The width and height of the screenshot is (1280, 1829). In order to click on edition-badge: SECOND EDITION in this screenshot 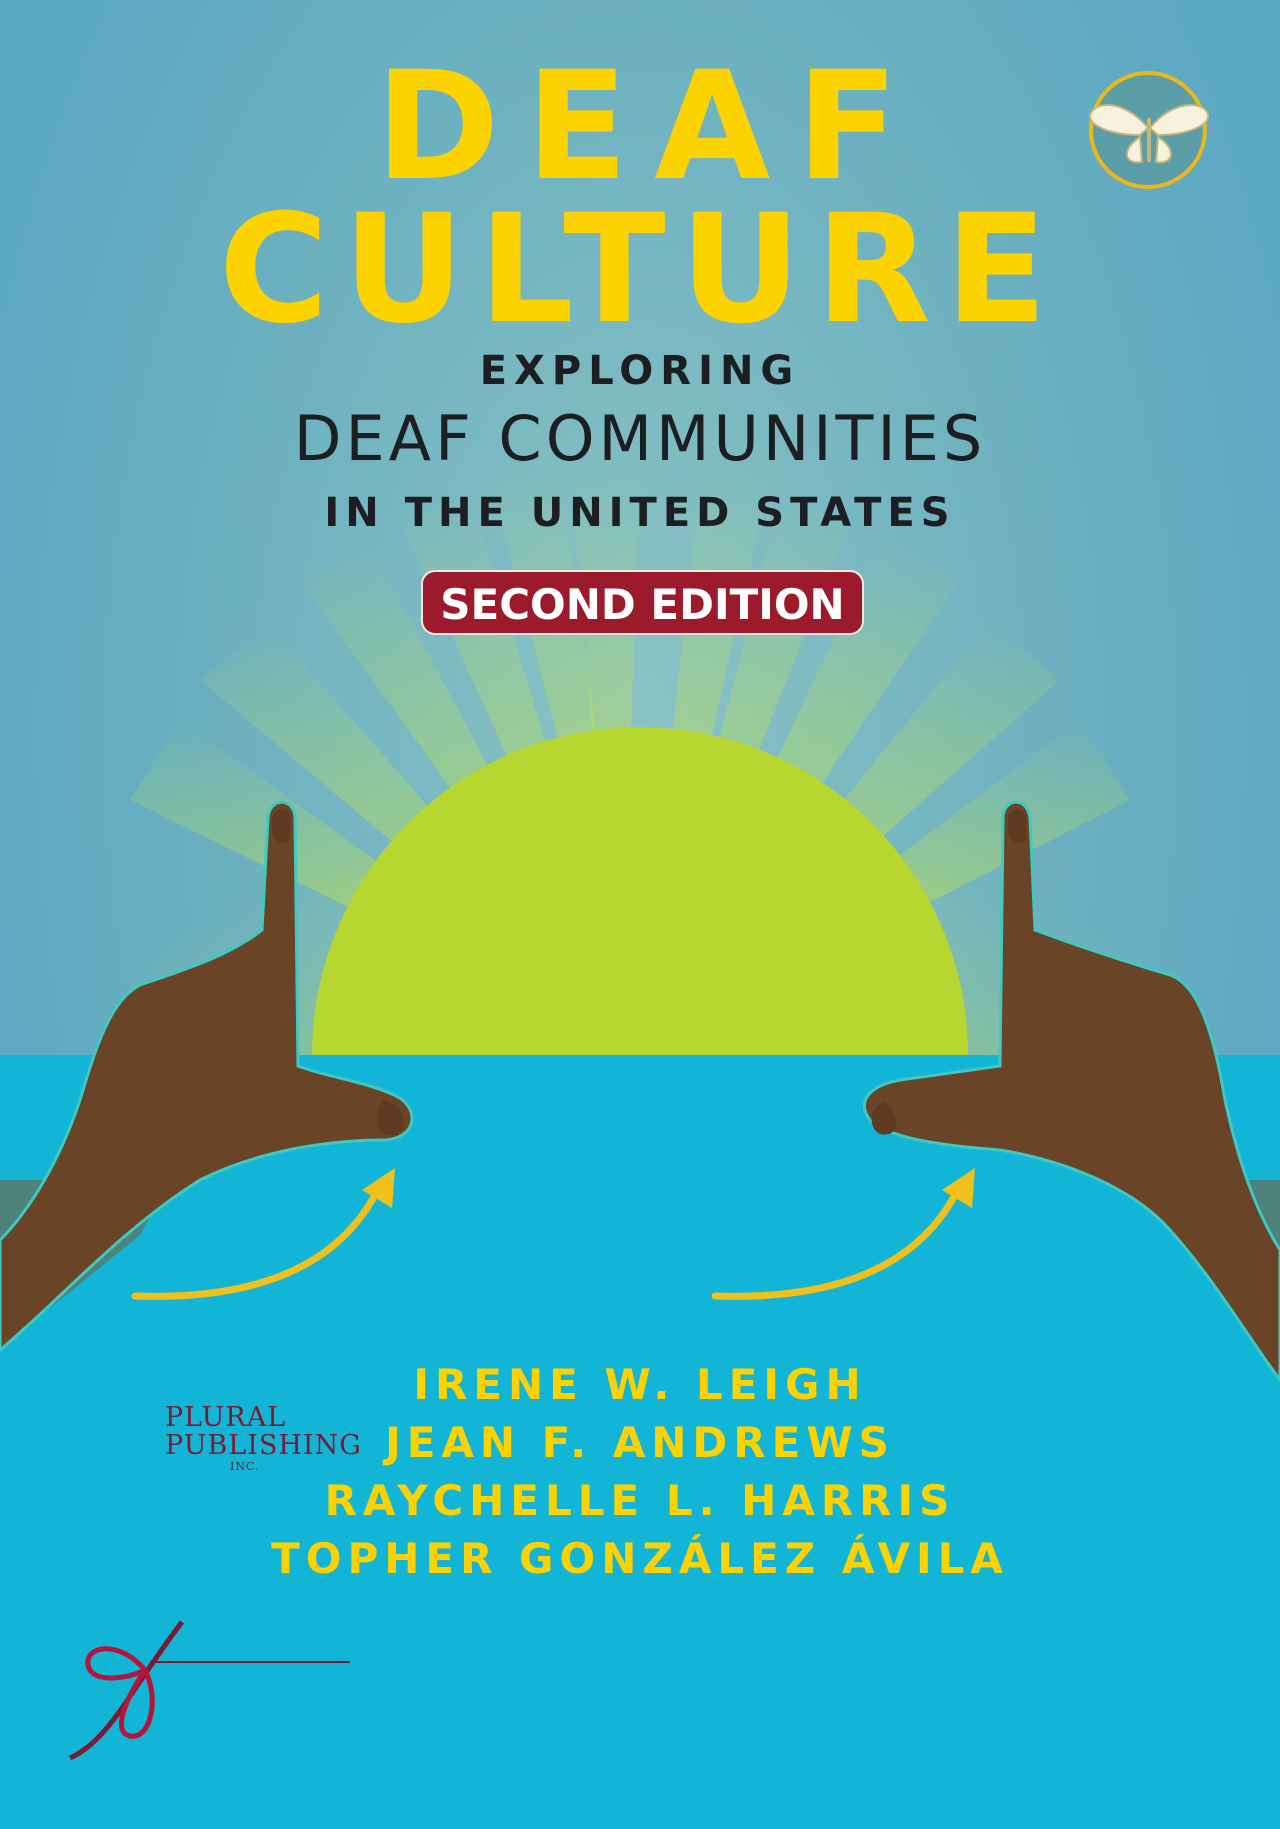, I will do `click(642, 602)`.